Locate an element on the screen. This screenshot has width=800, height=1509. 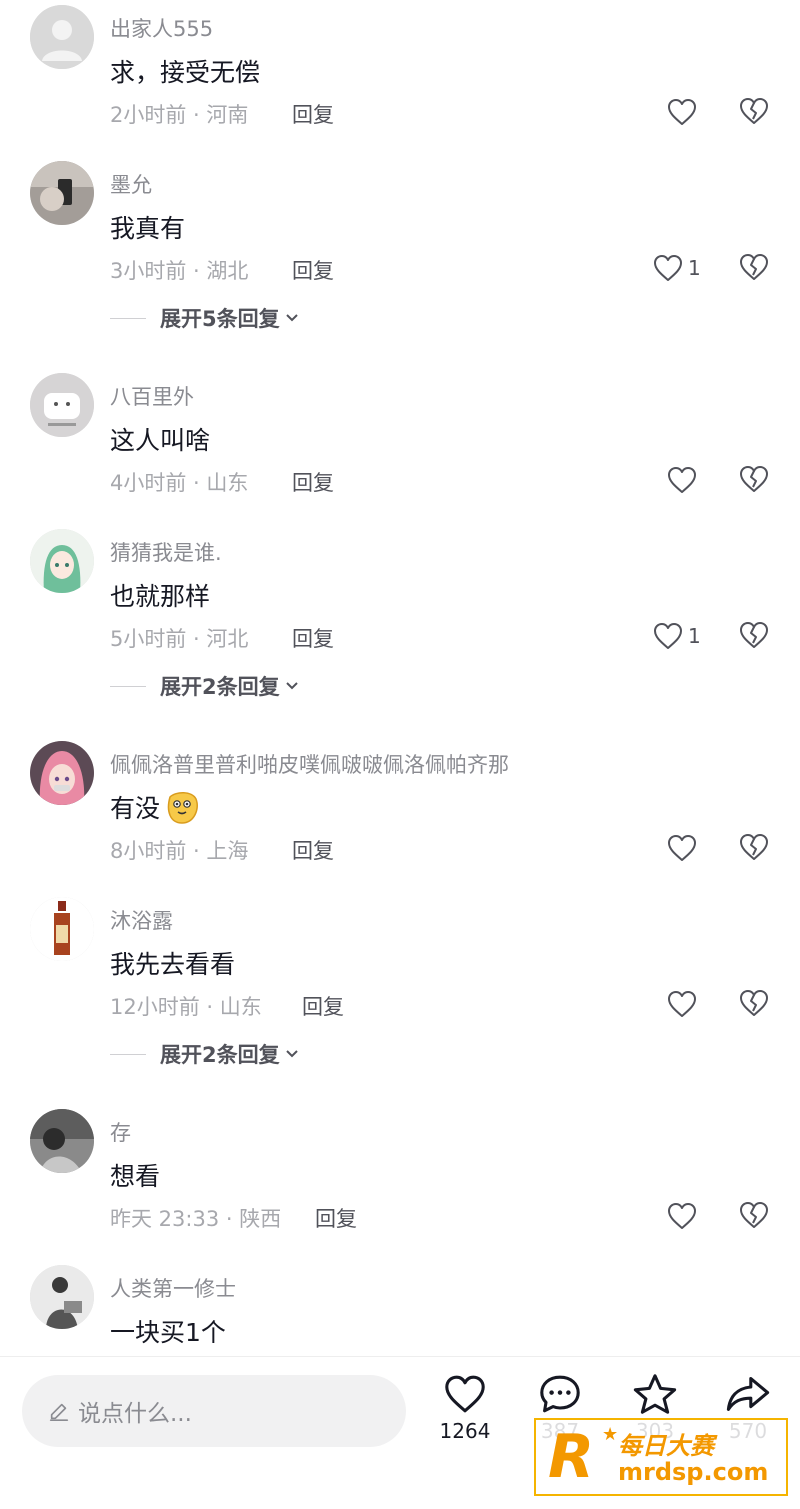
watermark-url: mrdsp.com is located at coordinates (693, 1472).